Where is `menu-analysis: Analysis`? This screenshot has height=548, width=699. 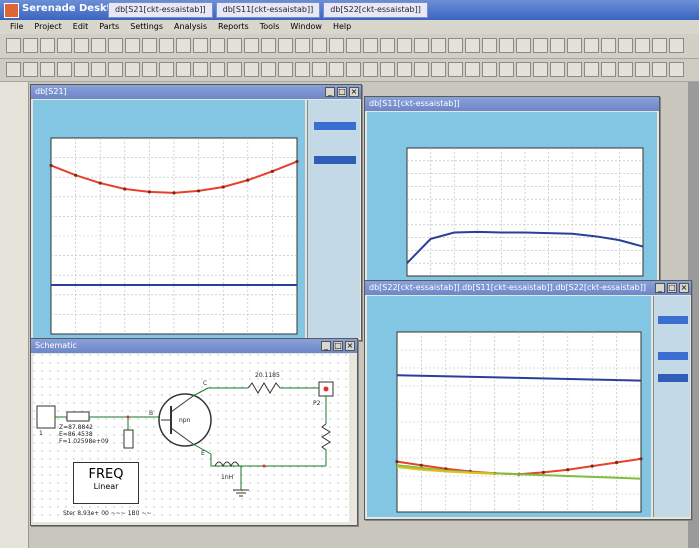
menu-analysis: Analysis is located at coordinates (190, 27).